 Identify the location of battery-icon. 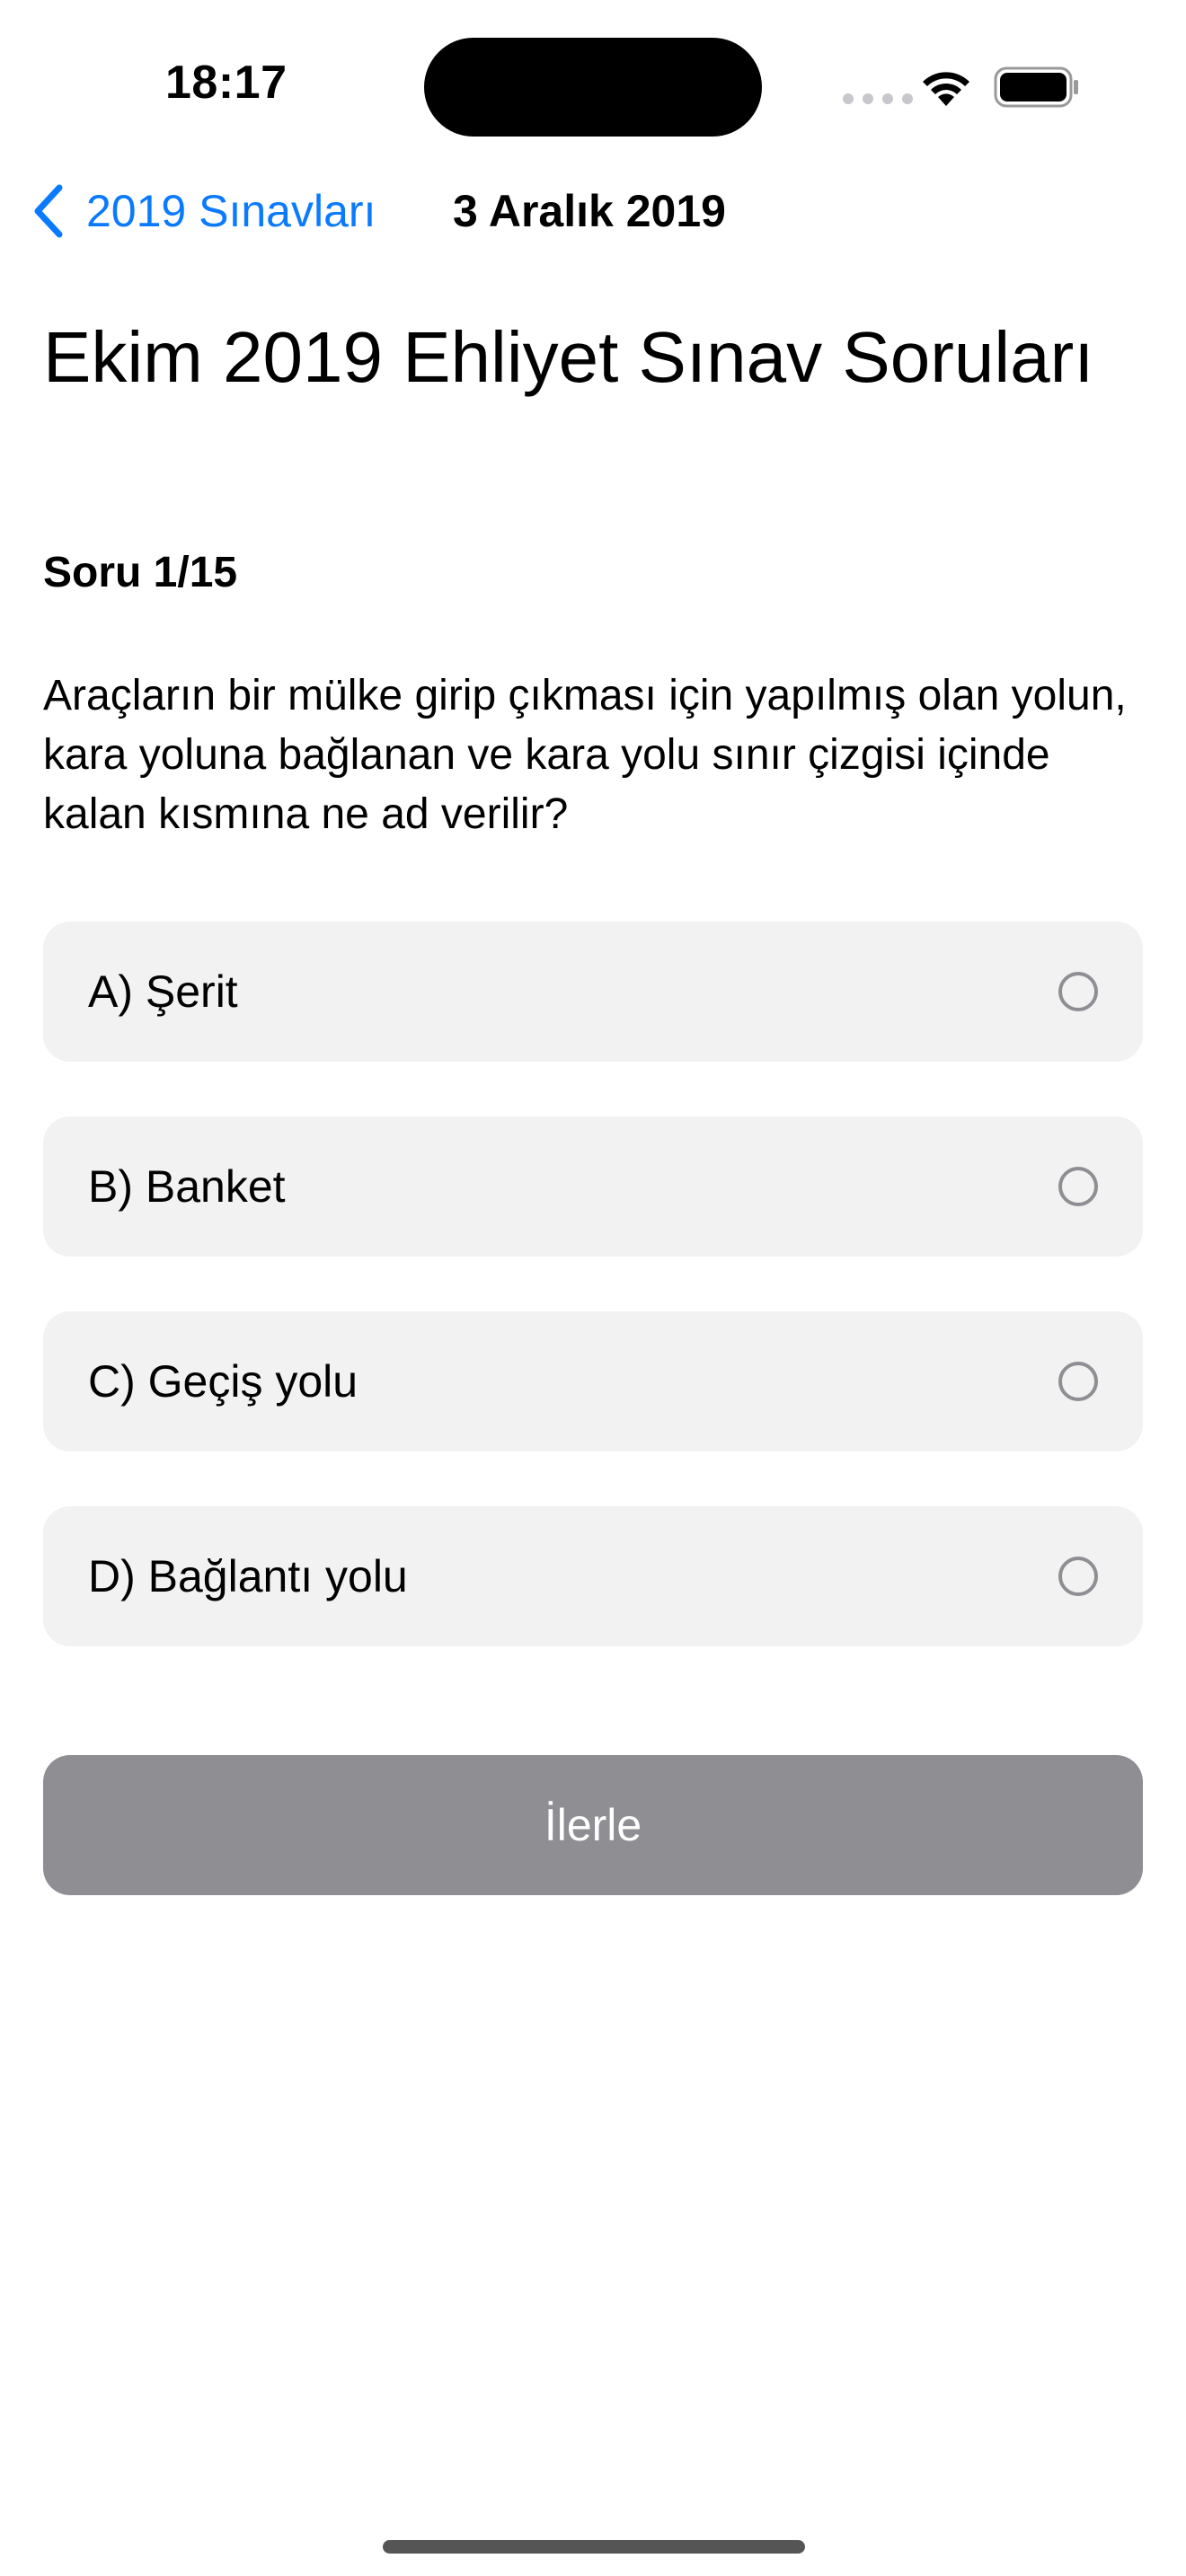
(1036, 87).